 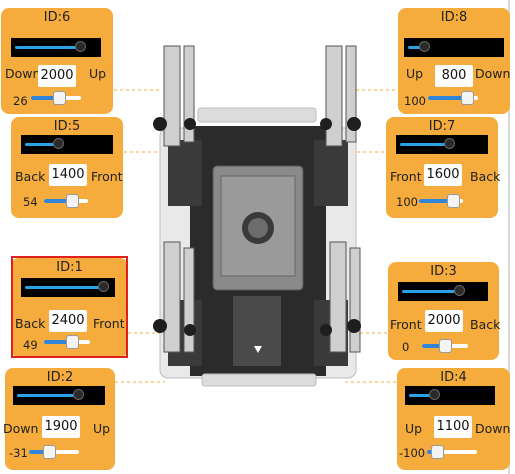 What do you see at coordinates (30, 202) in the screenshot?
I see `servo-offset-value: 54` at bounding box center [30, 202].